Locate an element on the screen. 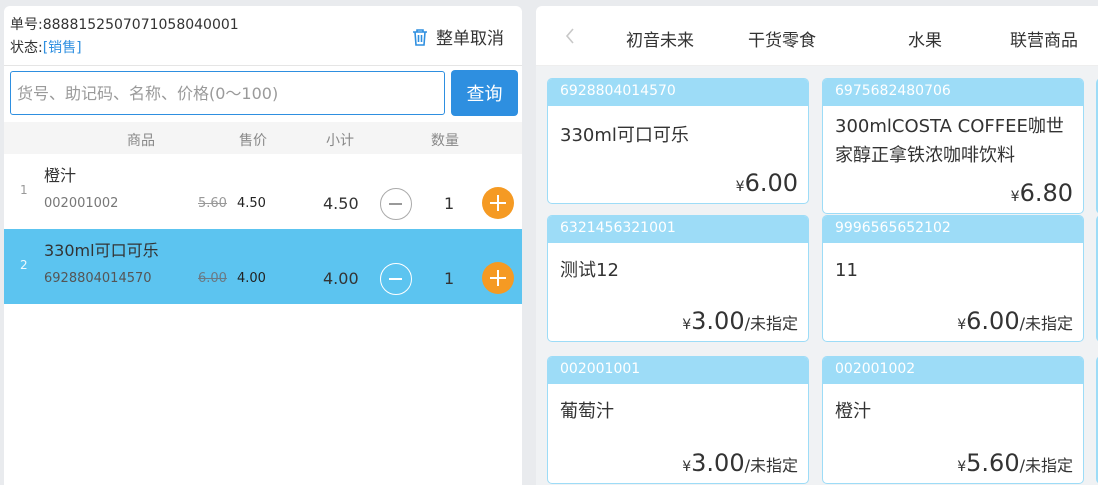  cart-row: 1 橙汁 002001002 5.60 4.50 4.50 1 is located at coordinates (263, 191).